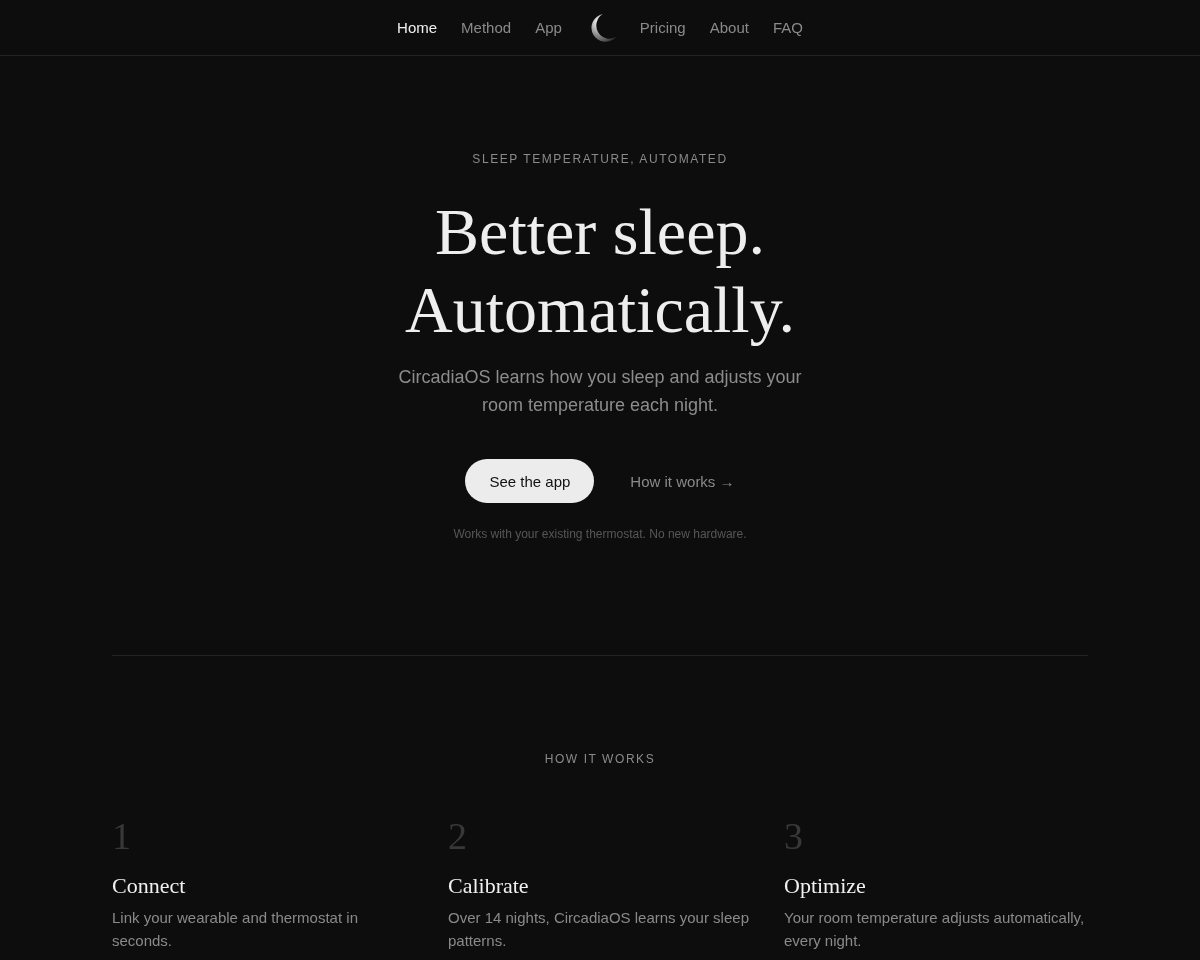 The image size is (1200, 960). Describe the element at coordinates (486, 27) in the screenshot. I see `nav-link: Method` at that location.